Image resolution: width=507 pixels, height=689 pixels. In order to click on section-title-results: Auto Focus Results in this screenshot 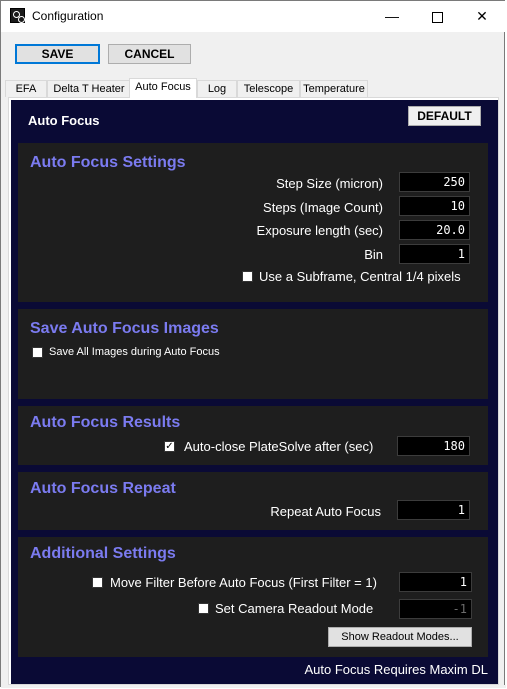, I will do `click(105, 422)`.